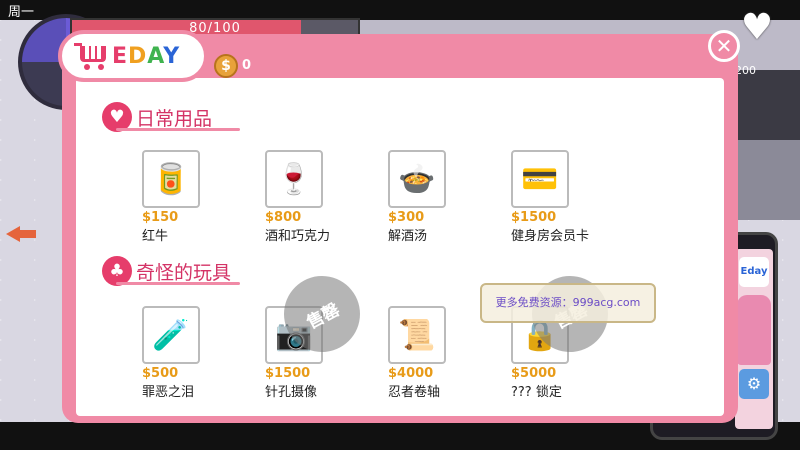 The image size is (800, 450). I want to click on category-title: 奇怪的玩具, so click(184, 272).